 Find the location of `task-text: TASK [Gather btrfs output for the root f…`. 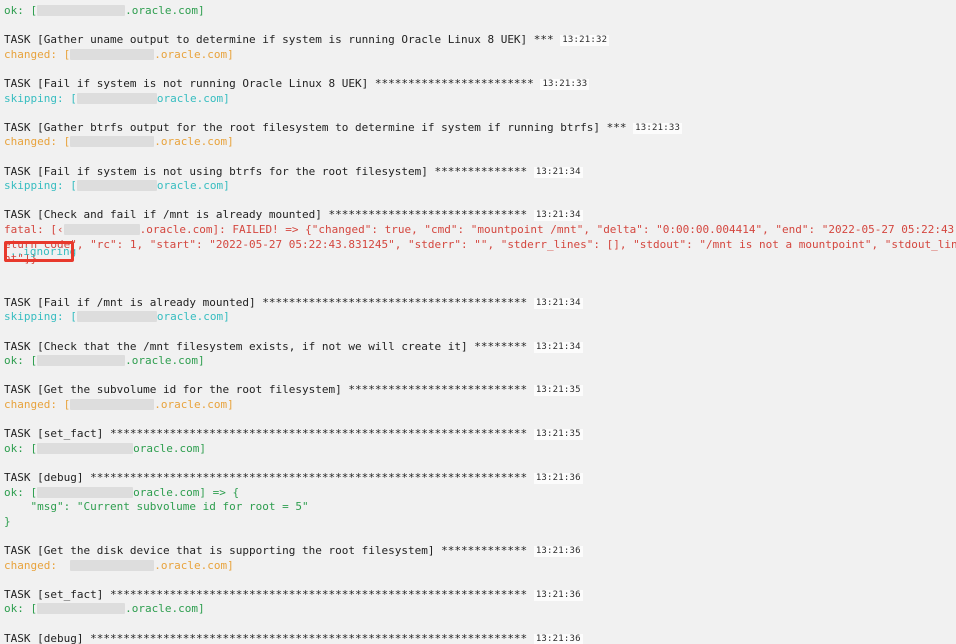

task-text: TASK [Gather btrfs output for the root f… is located at coordinates (319, 127).